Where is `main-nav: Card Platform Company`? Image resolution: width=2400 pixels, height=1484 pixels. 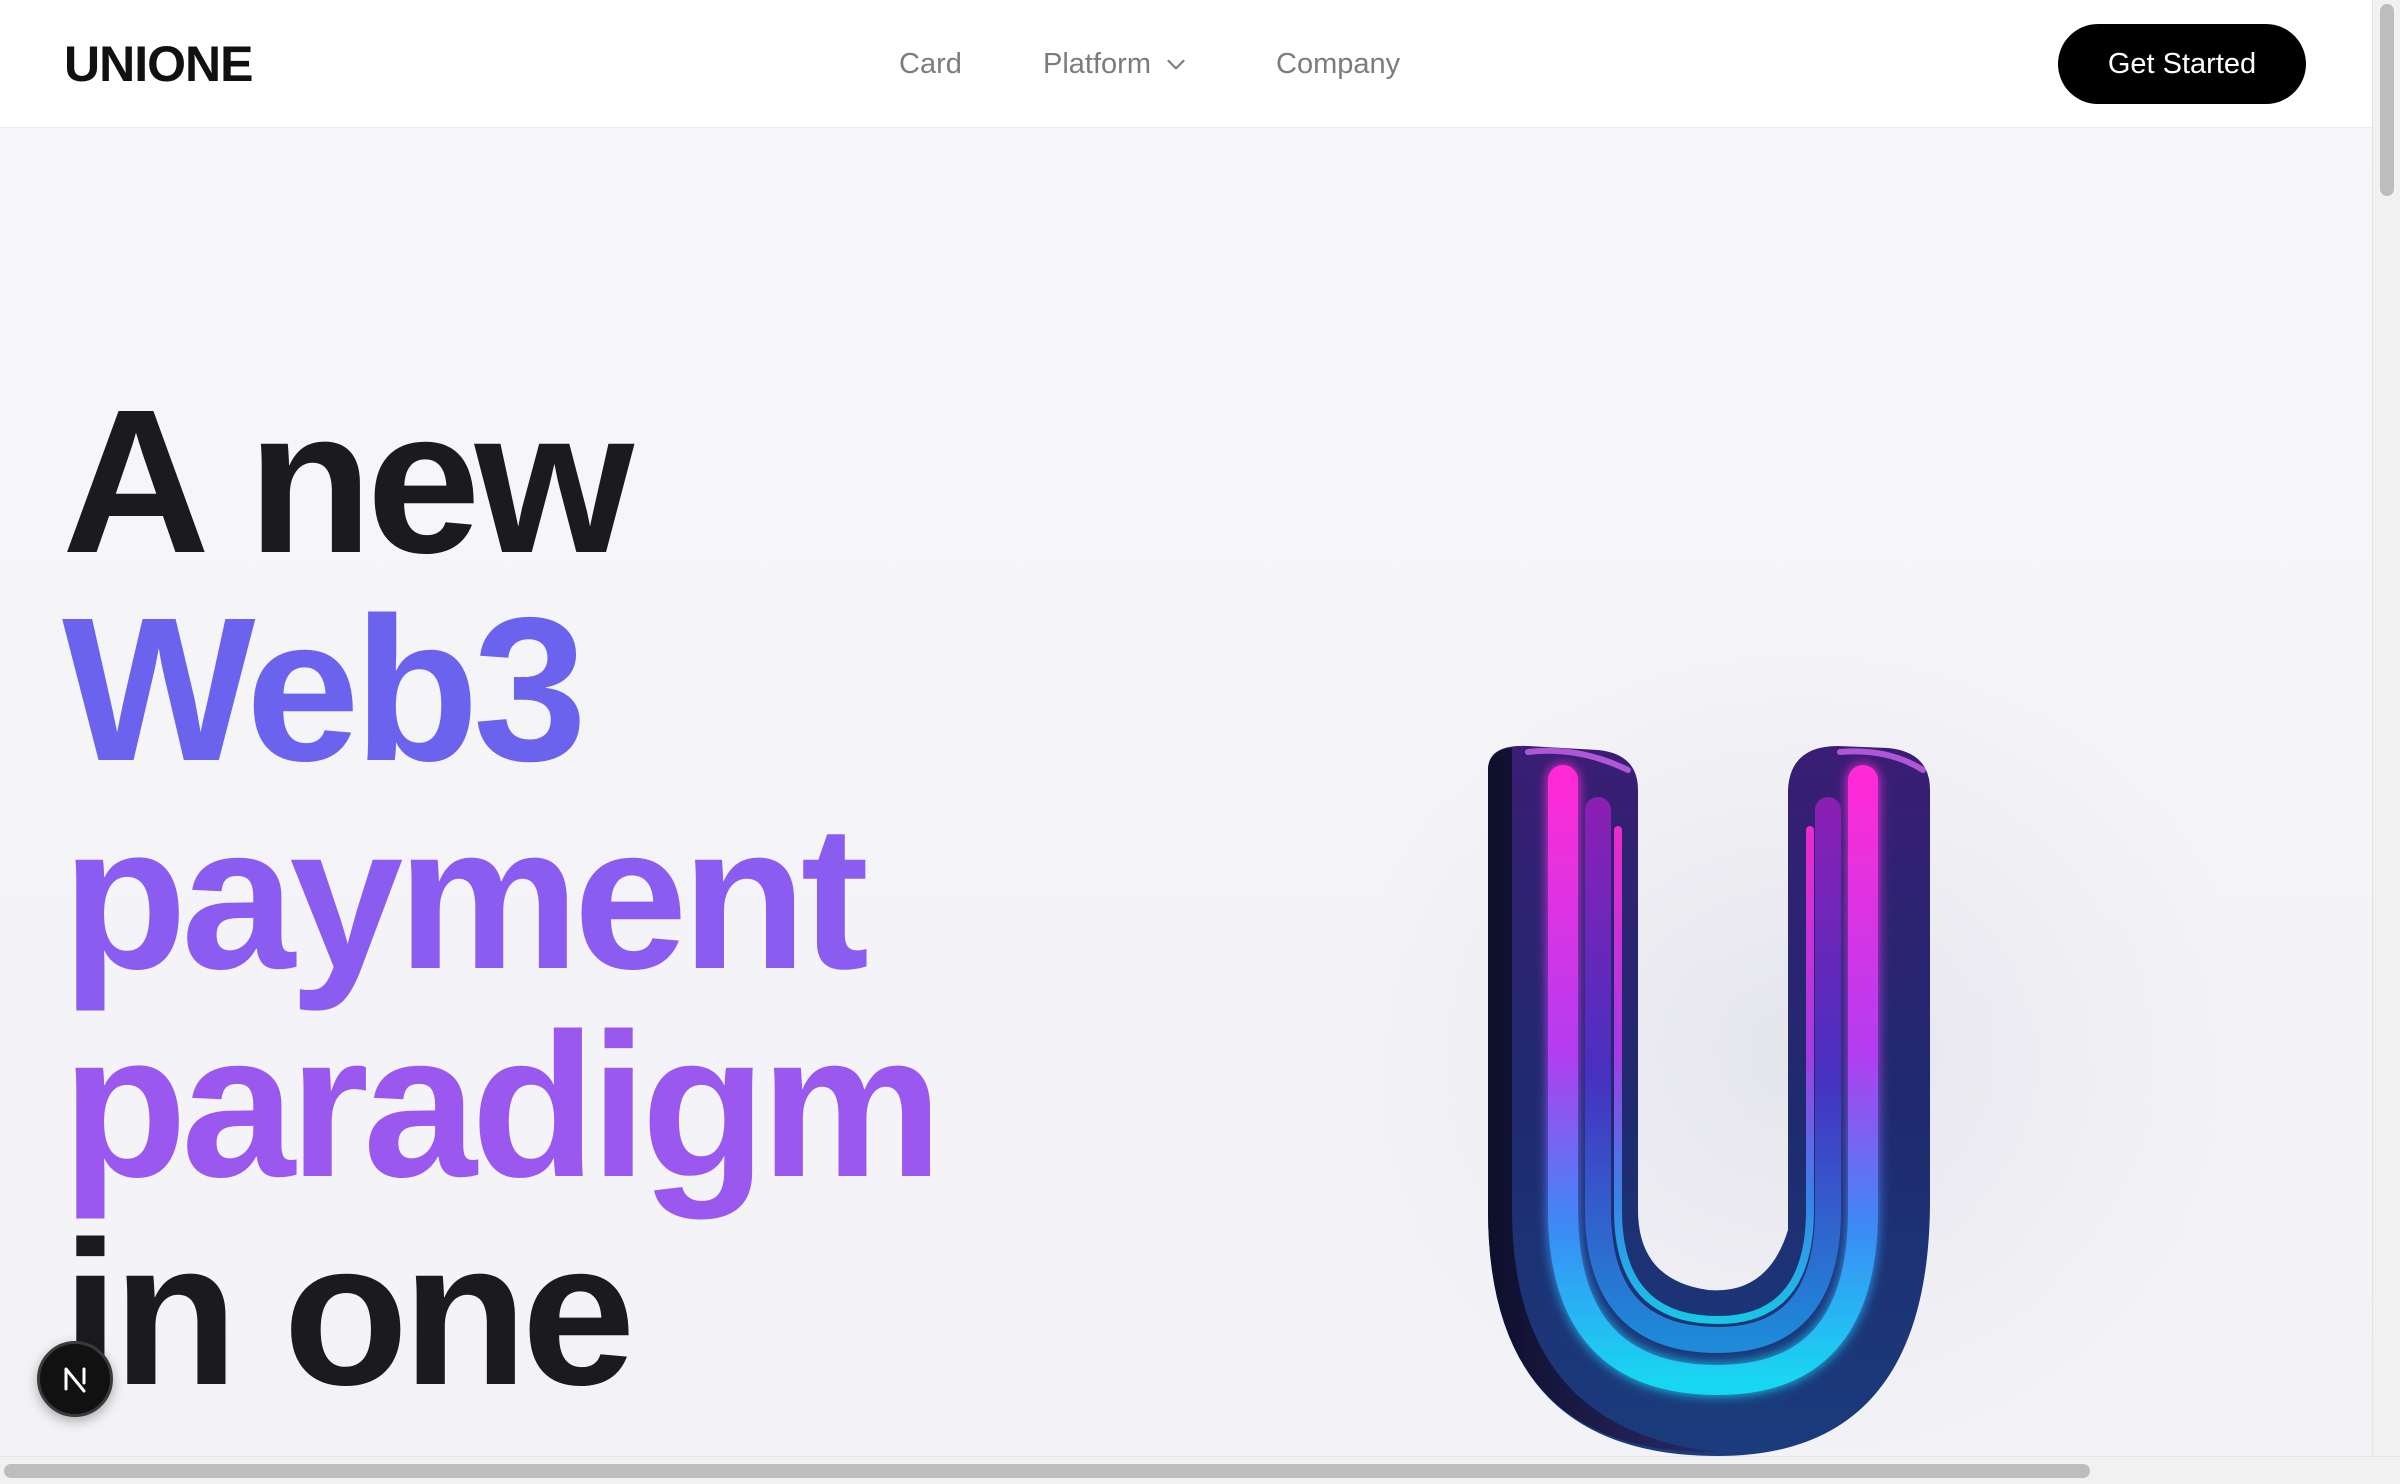 main-nav: Card Platform Company is located at coordinates (1186, 63).